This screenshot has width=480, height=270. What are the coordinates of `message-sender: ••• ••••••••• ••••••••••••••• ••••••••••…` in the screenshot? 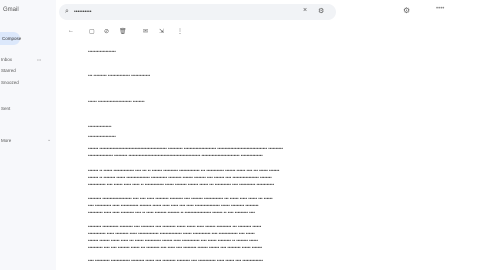 It's located at (119, 75).